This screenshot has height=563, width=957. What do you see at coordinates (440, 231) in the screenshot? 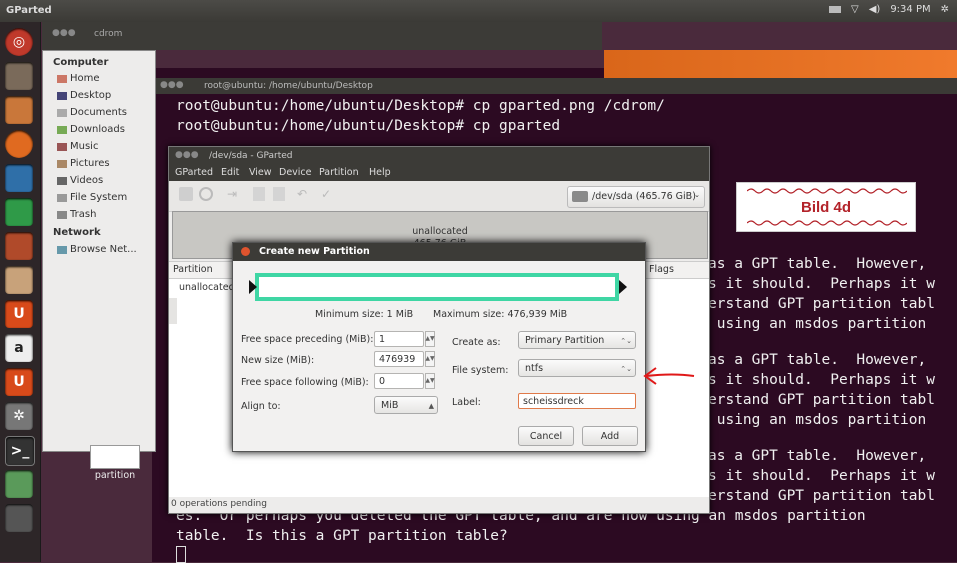
I see `graph-label: unallocated` at bounding box center [440, 231].